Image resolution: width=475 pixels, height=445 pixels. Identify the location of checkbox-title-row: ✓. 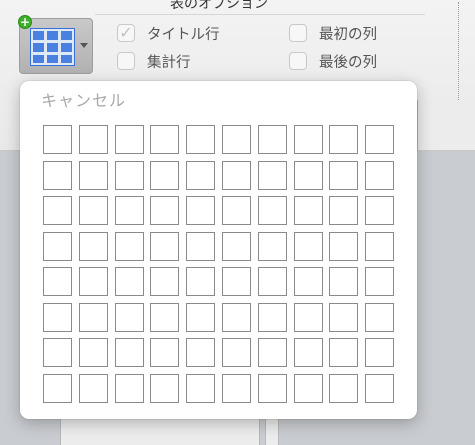
(126, 33).